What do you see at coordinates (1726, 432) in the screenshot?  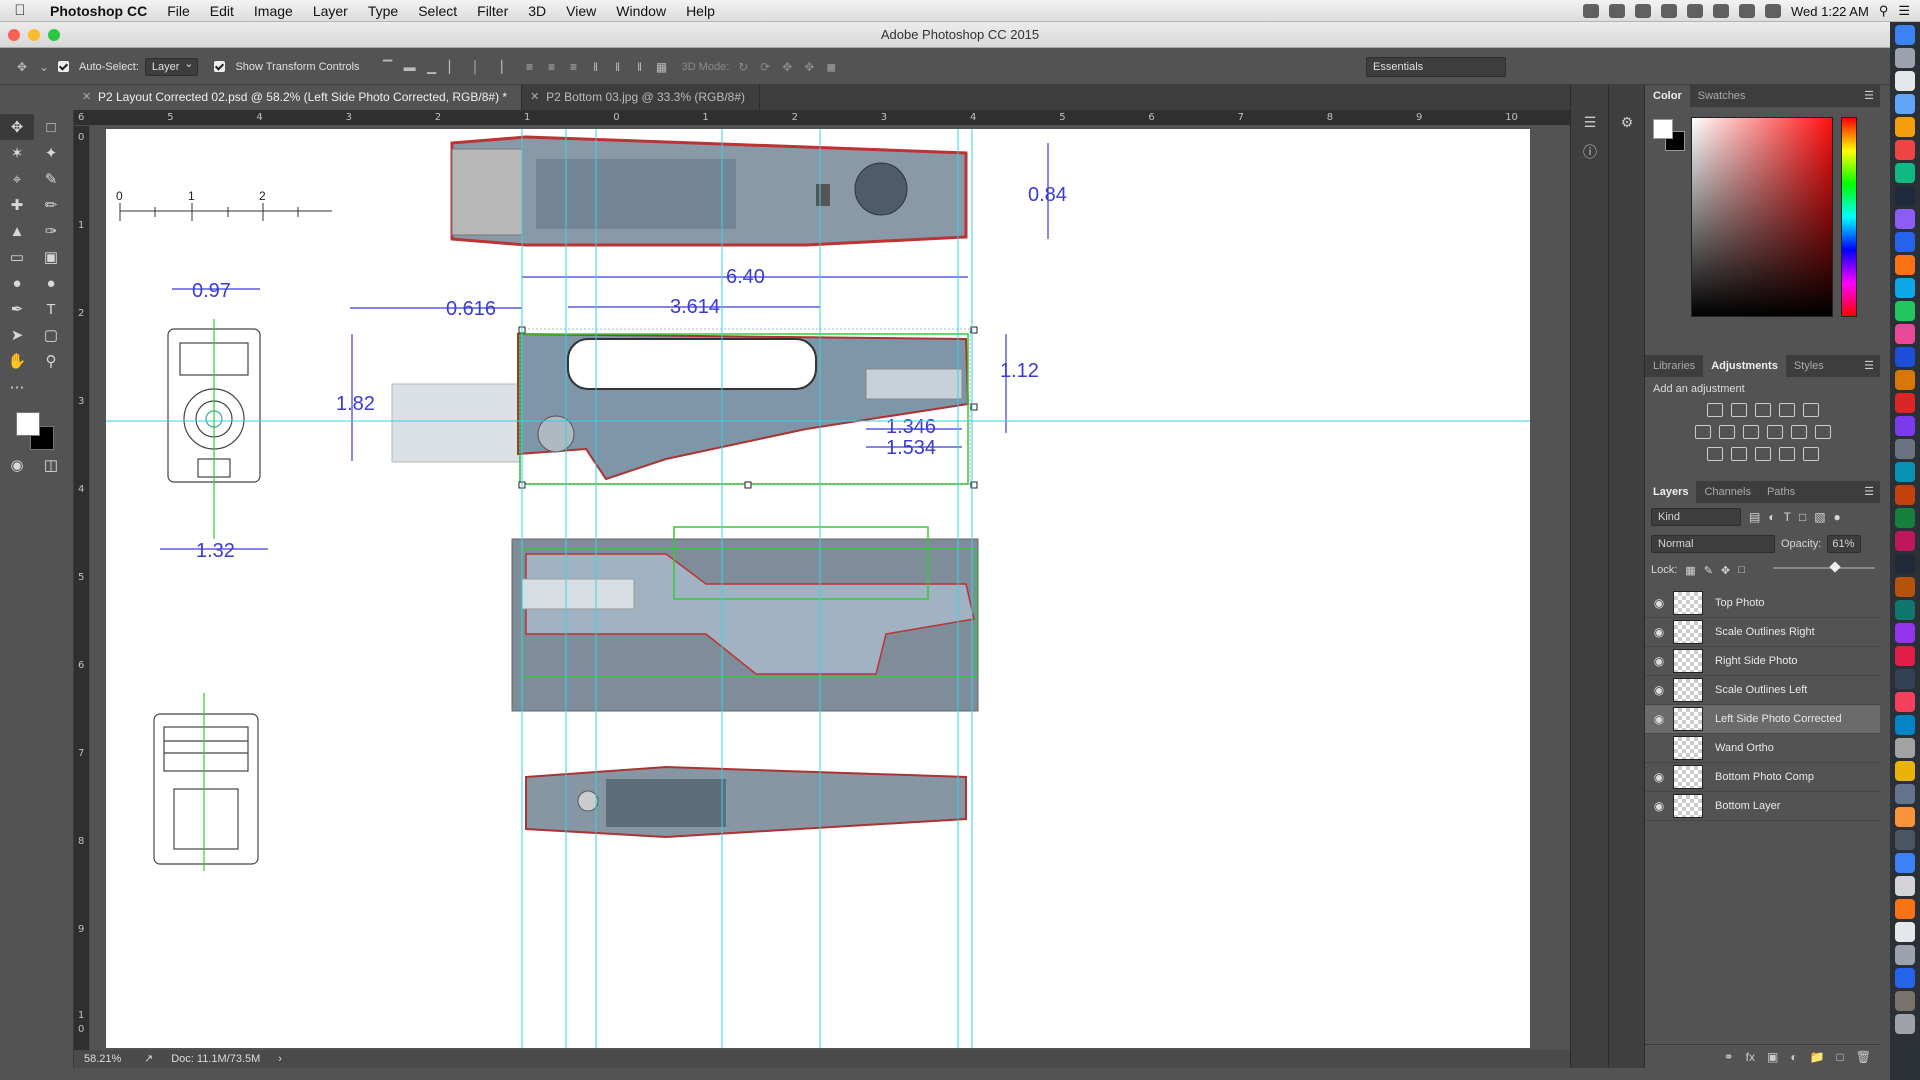 I see `color-balance-icon` at bounding box center [1726, 432].